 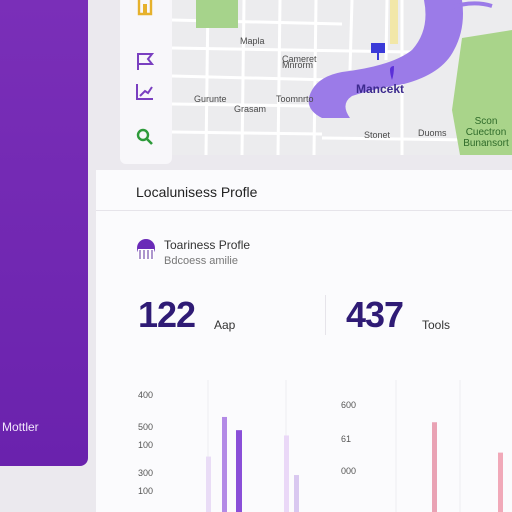 I want to click on icon-rail, so click(x=146, y=82).